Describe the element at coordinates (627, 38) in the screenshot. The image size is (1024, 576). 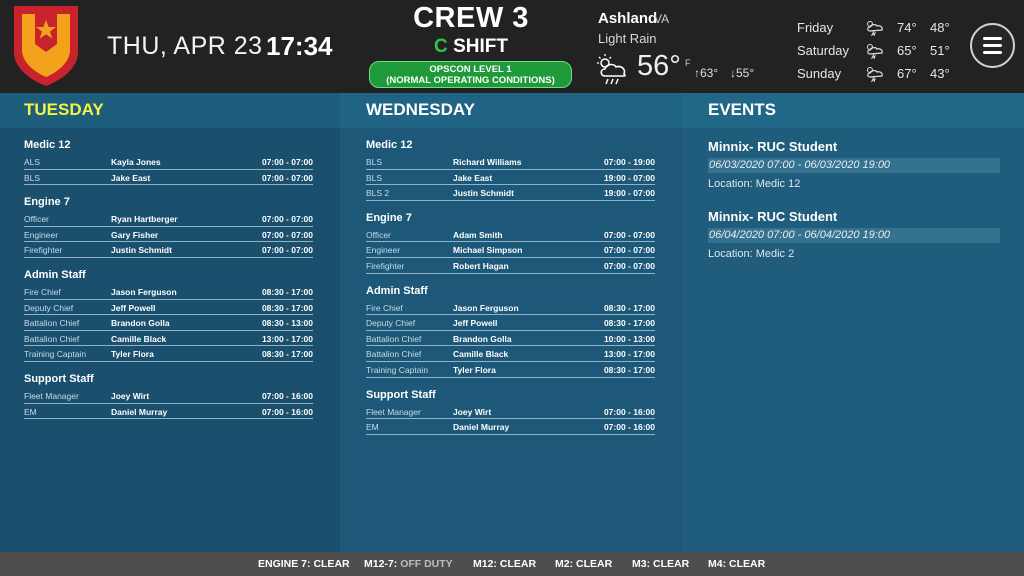
I see `weather-condition: Light Rain` at that location.